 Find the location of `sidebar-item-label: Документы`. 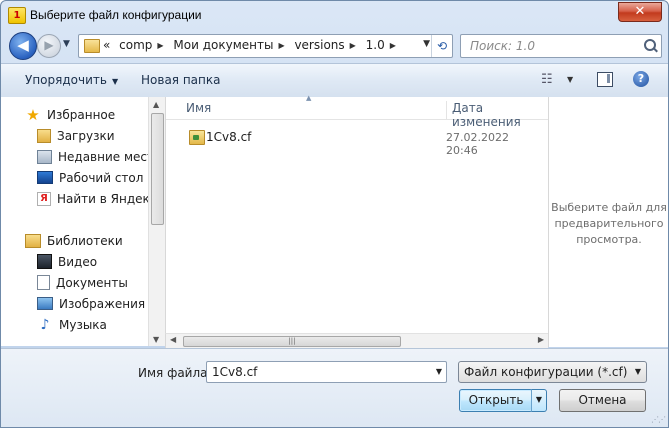

sidebar-item-label: Документы is located at coordinates (92, 283).